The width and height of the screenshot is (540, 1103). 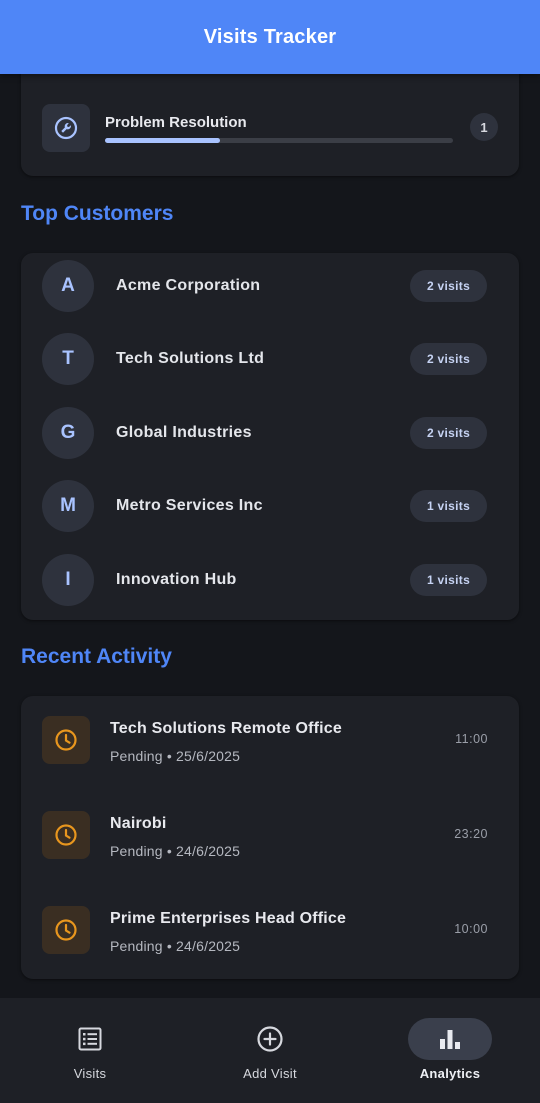 What do you see at coordinates (97, 213) in the screenshot?
I see `top-customers-heading: Top Customers` at bounding box center [97, 213].